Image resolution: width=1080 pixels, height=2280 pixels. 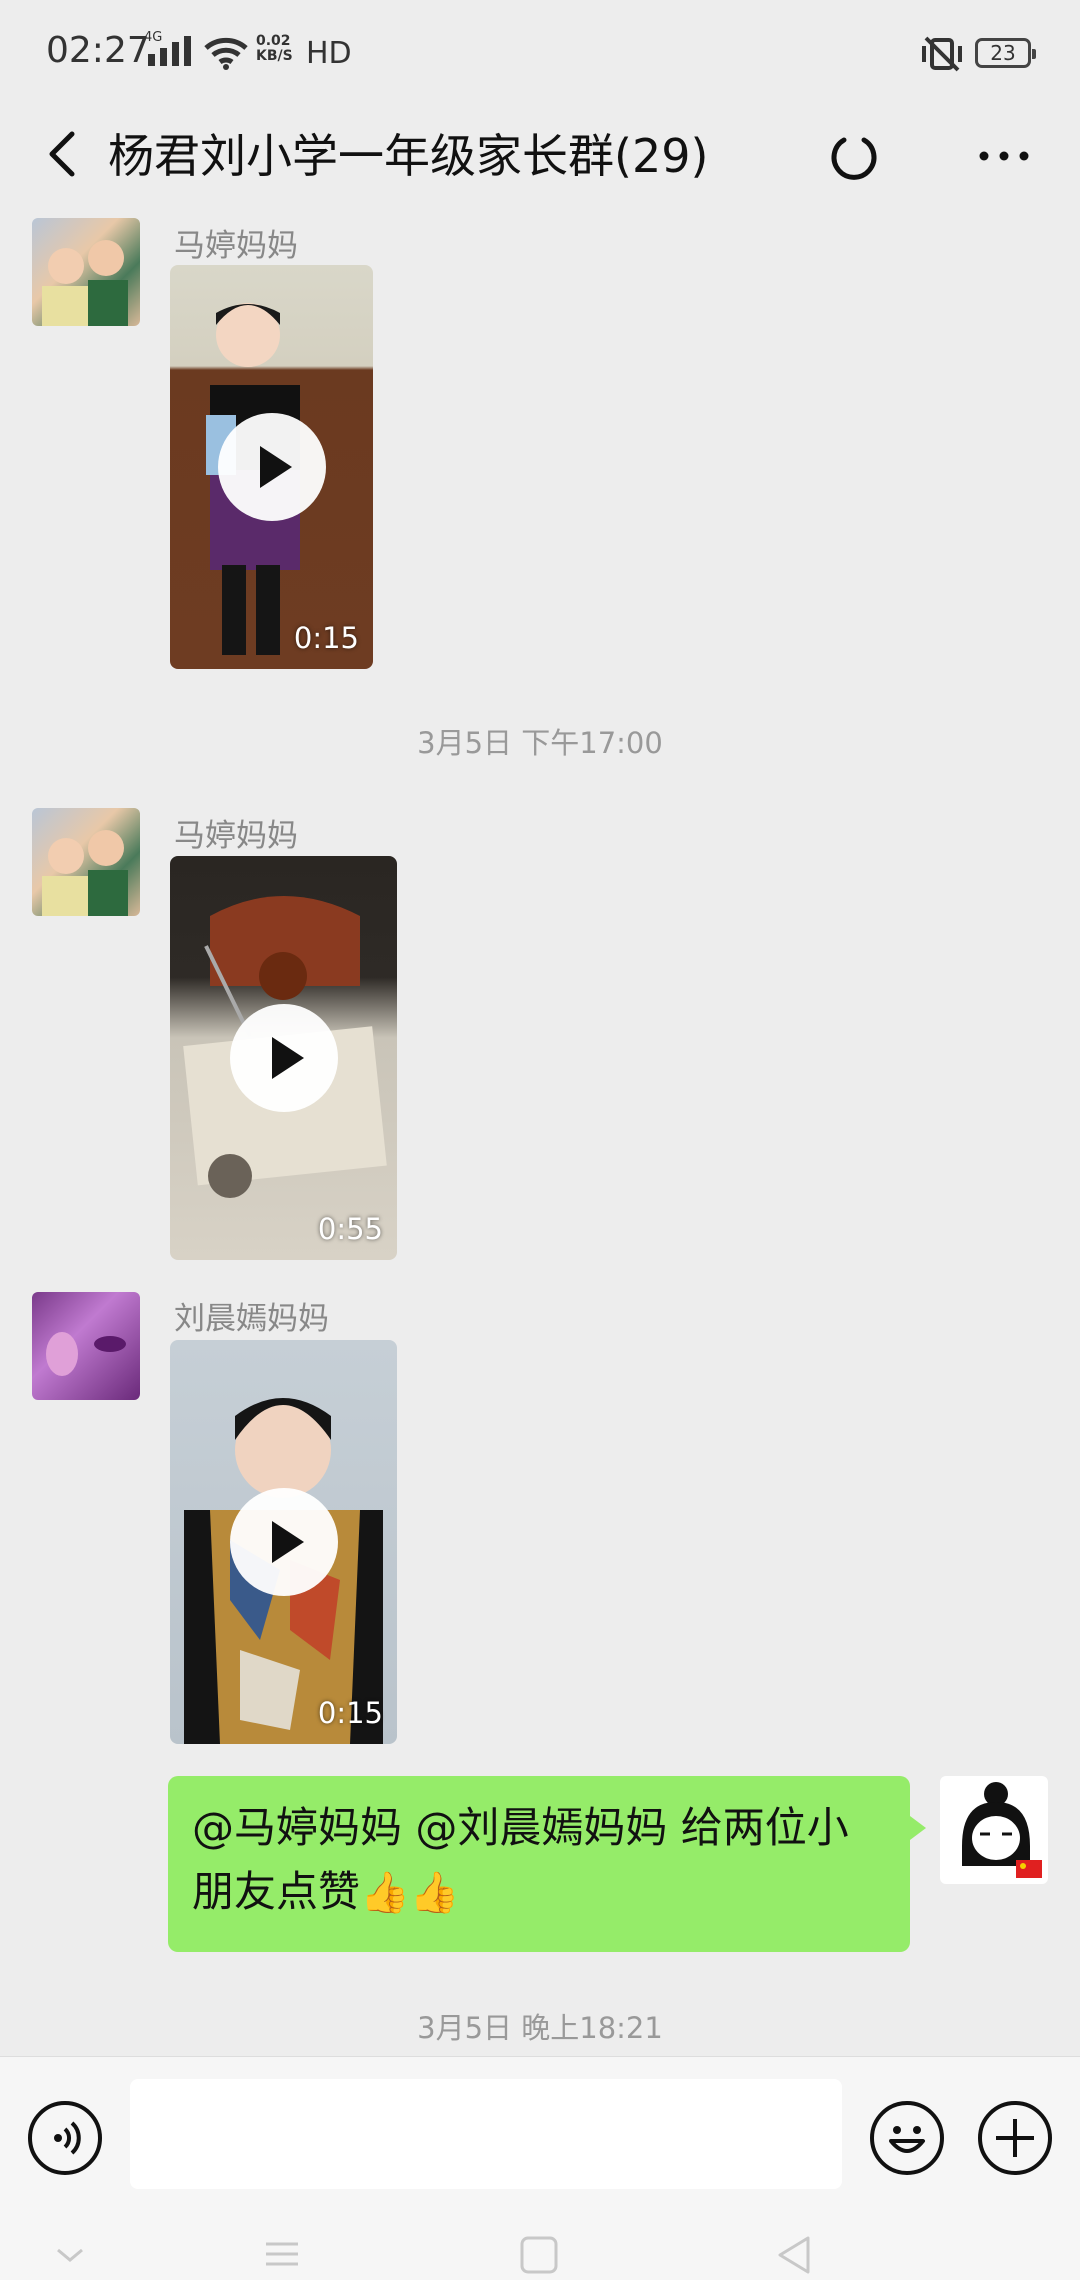 What do you see at coordinates (994, 1830) in the screenshot?
I see `my-avatar` at bounding box center [994, 1830].